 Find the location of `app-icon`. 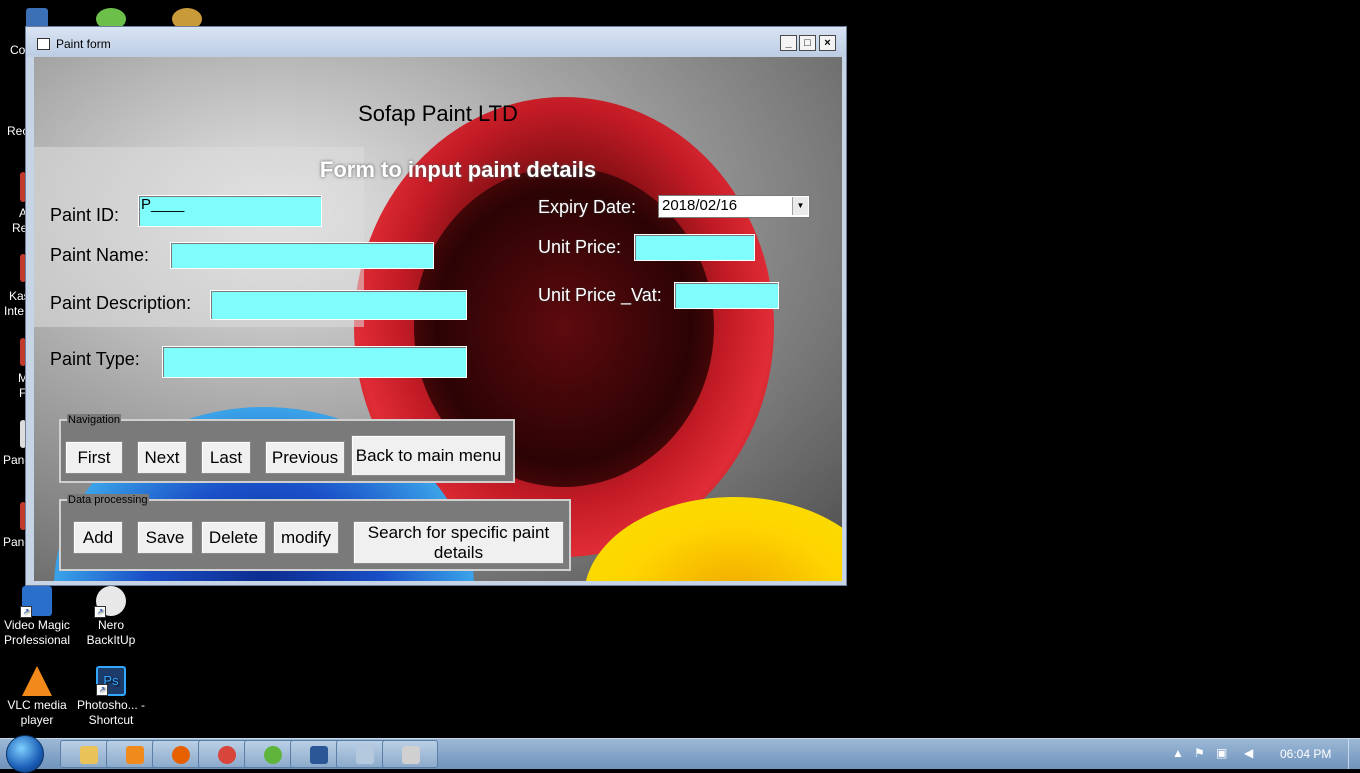

app-icon is located at coordinates (411, 755).